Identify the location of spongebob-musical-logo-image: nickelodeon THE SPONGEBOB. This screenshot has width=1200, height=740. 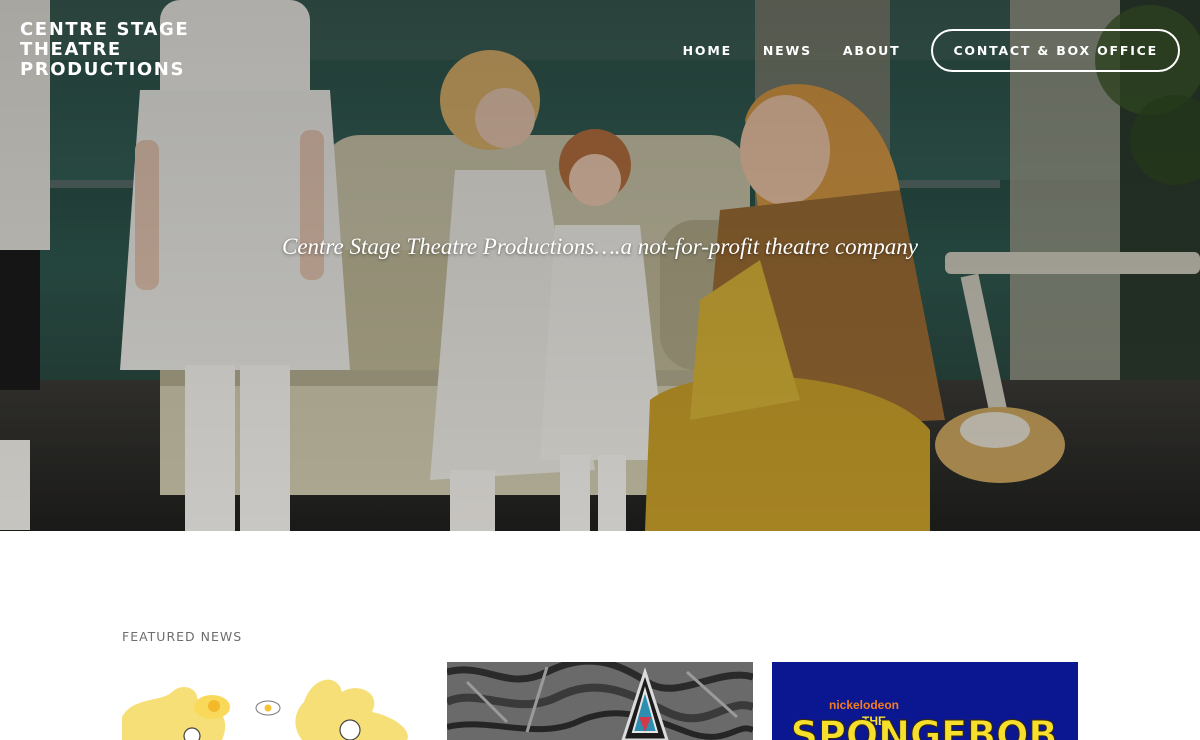
(925, 701).